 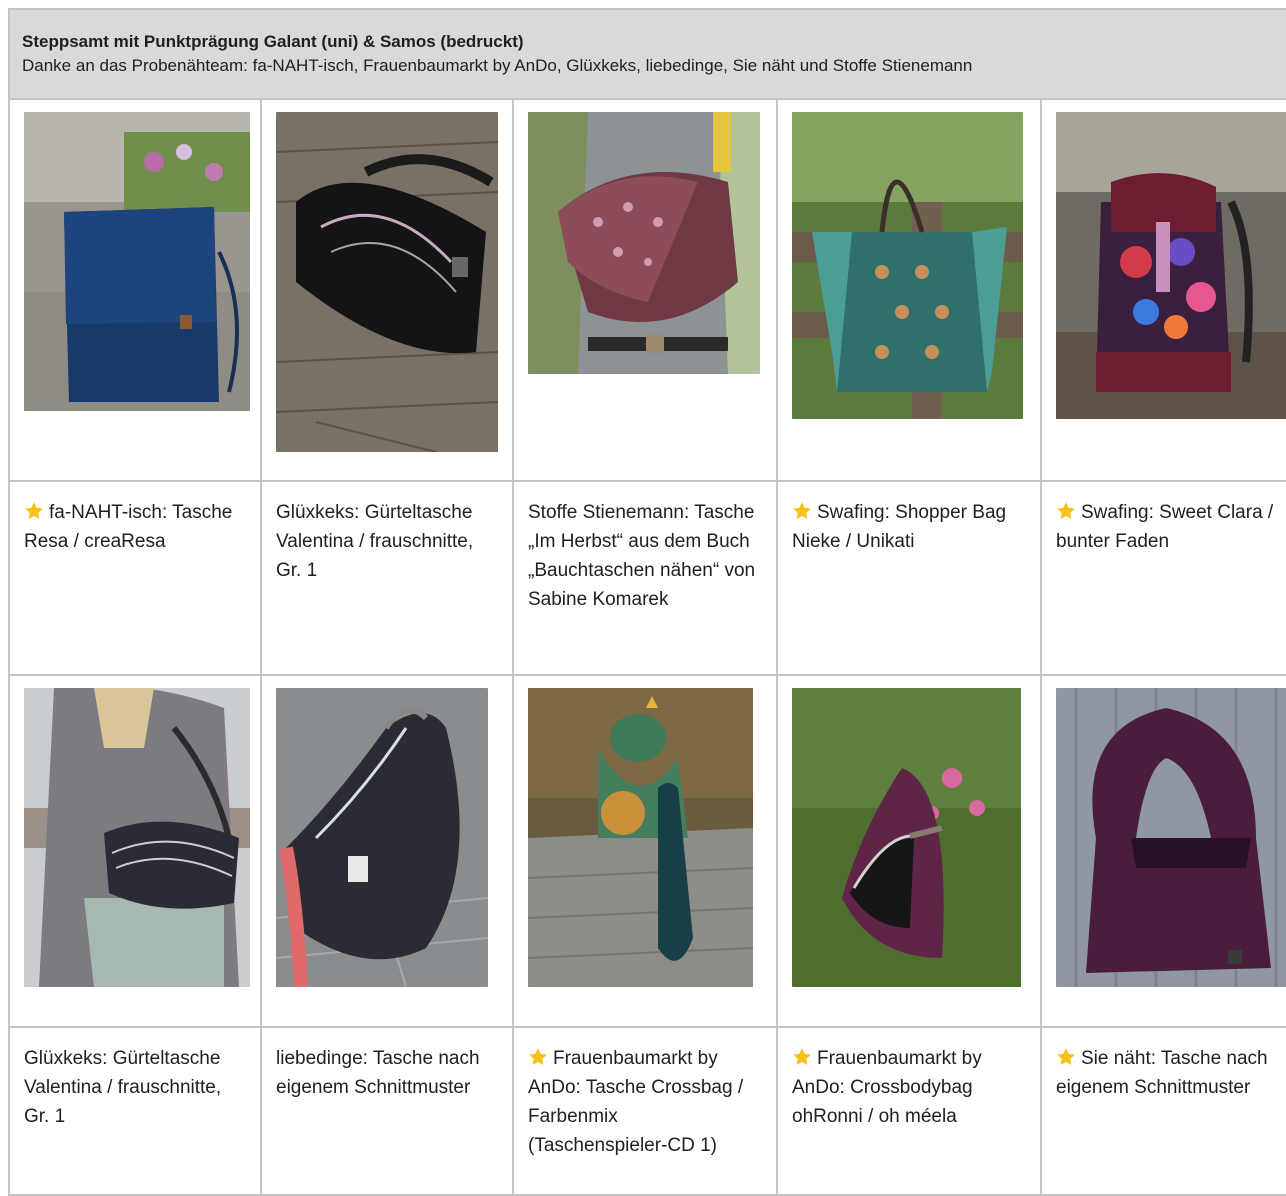 What do you see at coordinates (1171, 837) in the screenshot?
I see `hobo-bag-photo` at bounding box center [1171, 837].